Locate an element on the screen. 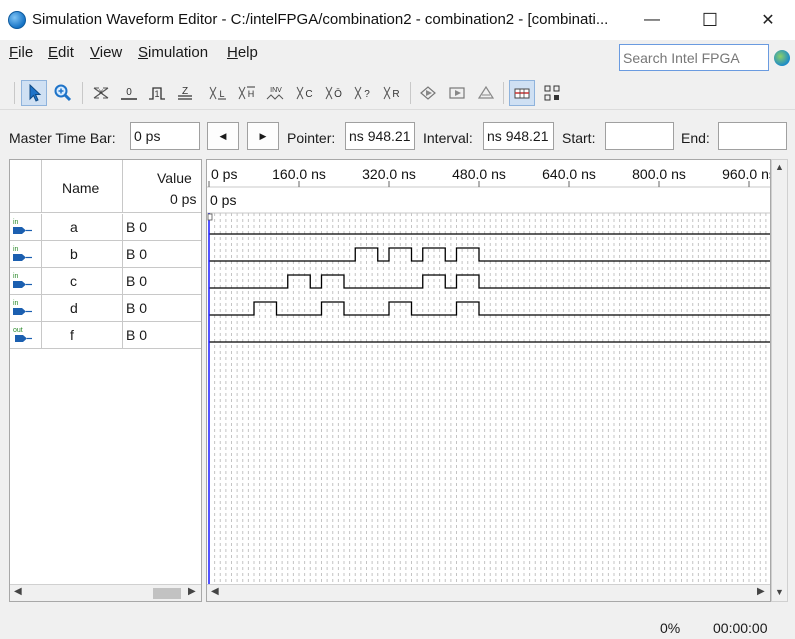  name-column-header: Name is located at coordinates (82, 186).